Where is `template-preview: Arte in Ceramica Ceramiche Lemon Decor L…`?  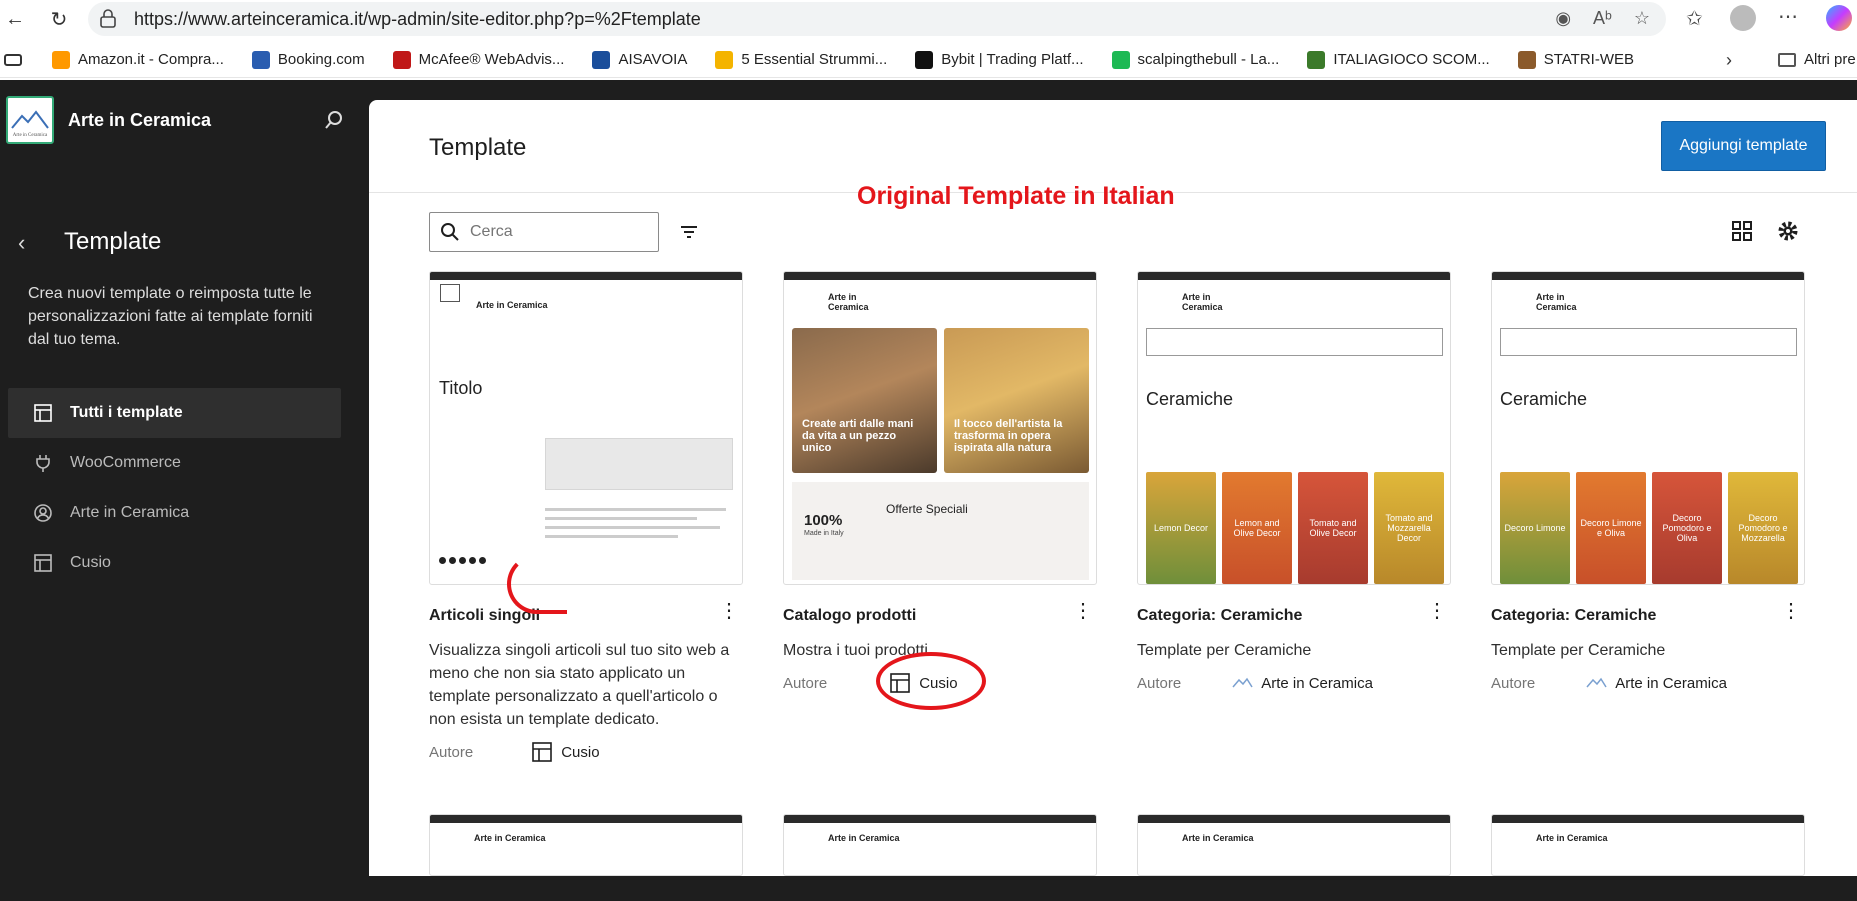 template-preview: Arte in Ceramica Ceramiche Lemon Decor L… is located at coordinates (1294, 428).